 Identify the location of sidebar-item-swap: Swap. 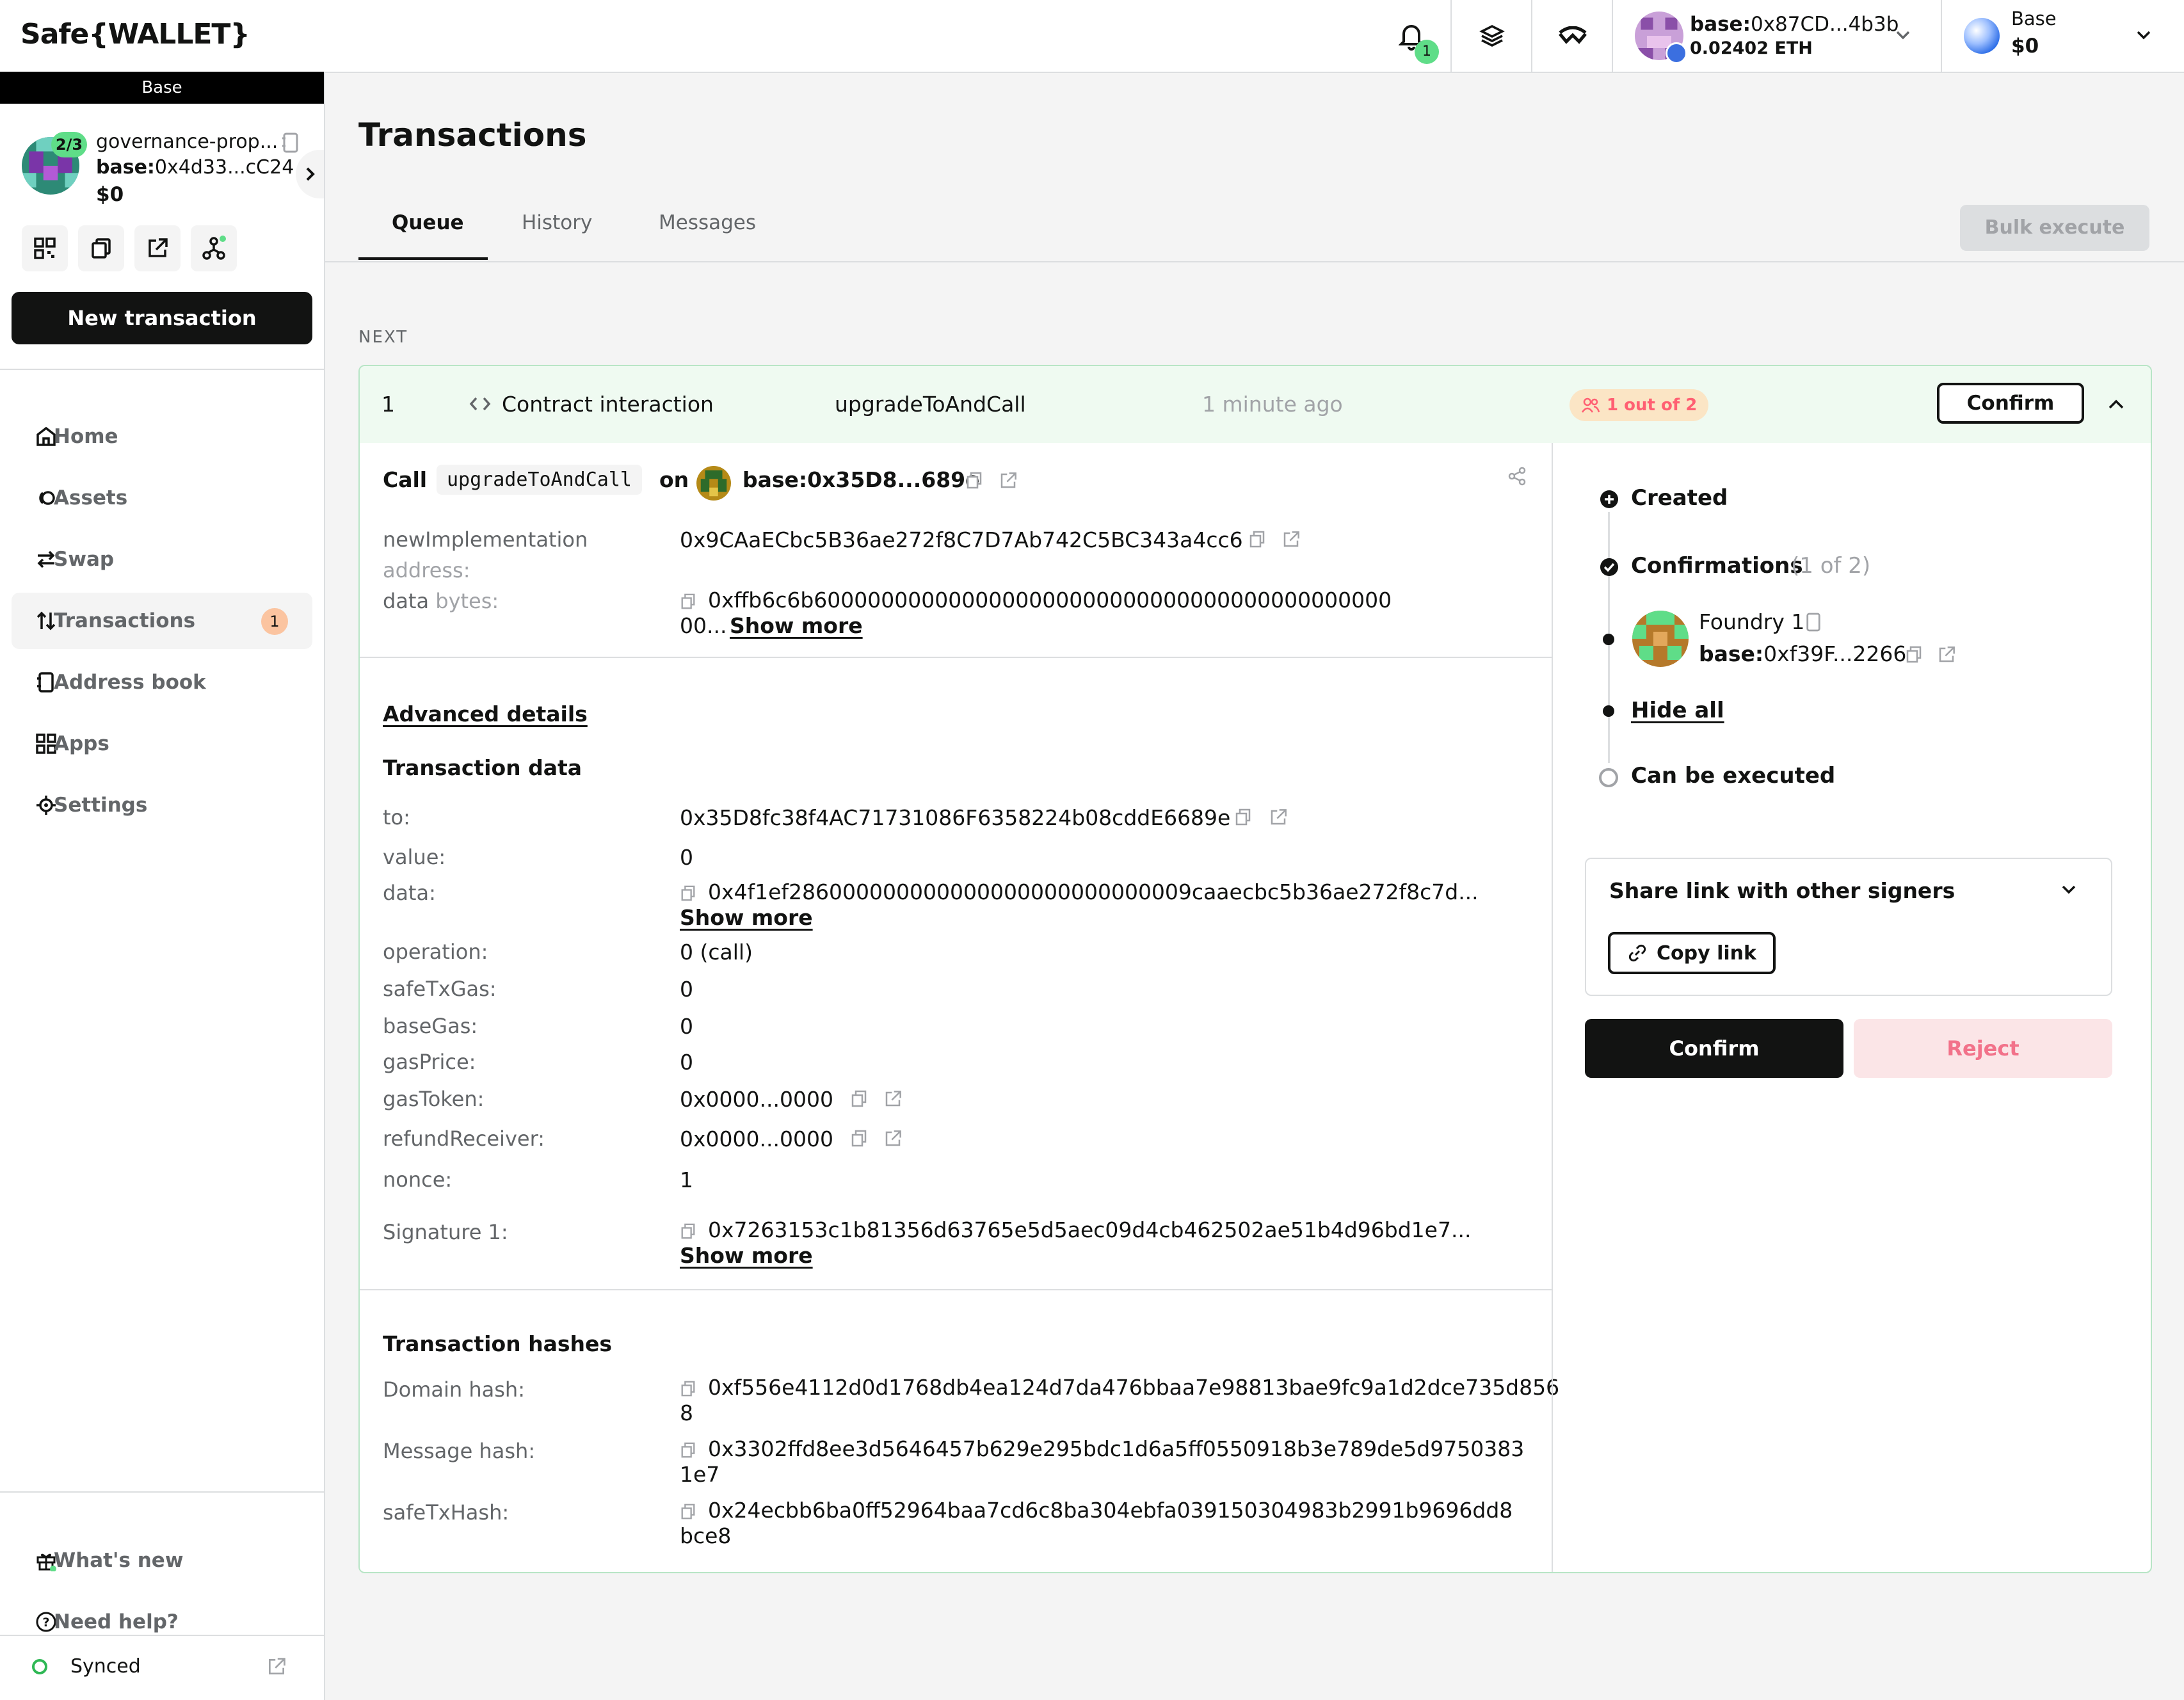
(162, 559).